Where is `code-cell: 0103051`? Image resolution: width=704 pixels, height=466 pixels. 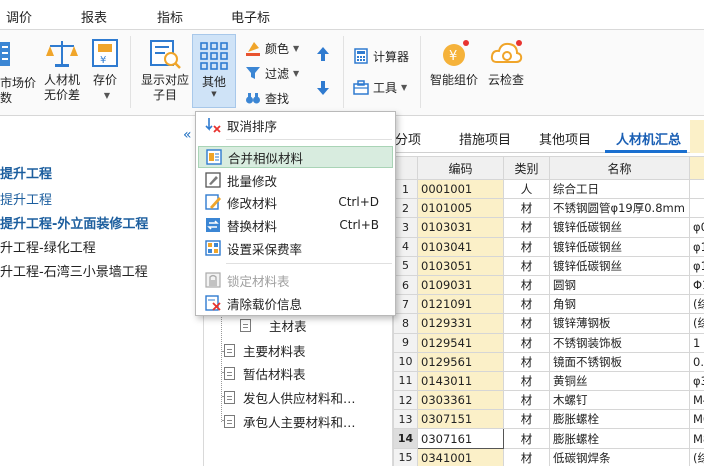
code-cell: 0103051 is located at coordinates (460, 265).